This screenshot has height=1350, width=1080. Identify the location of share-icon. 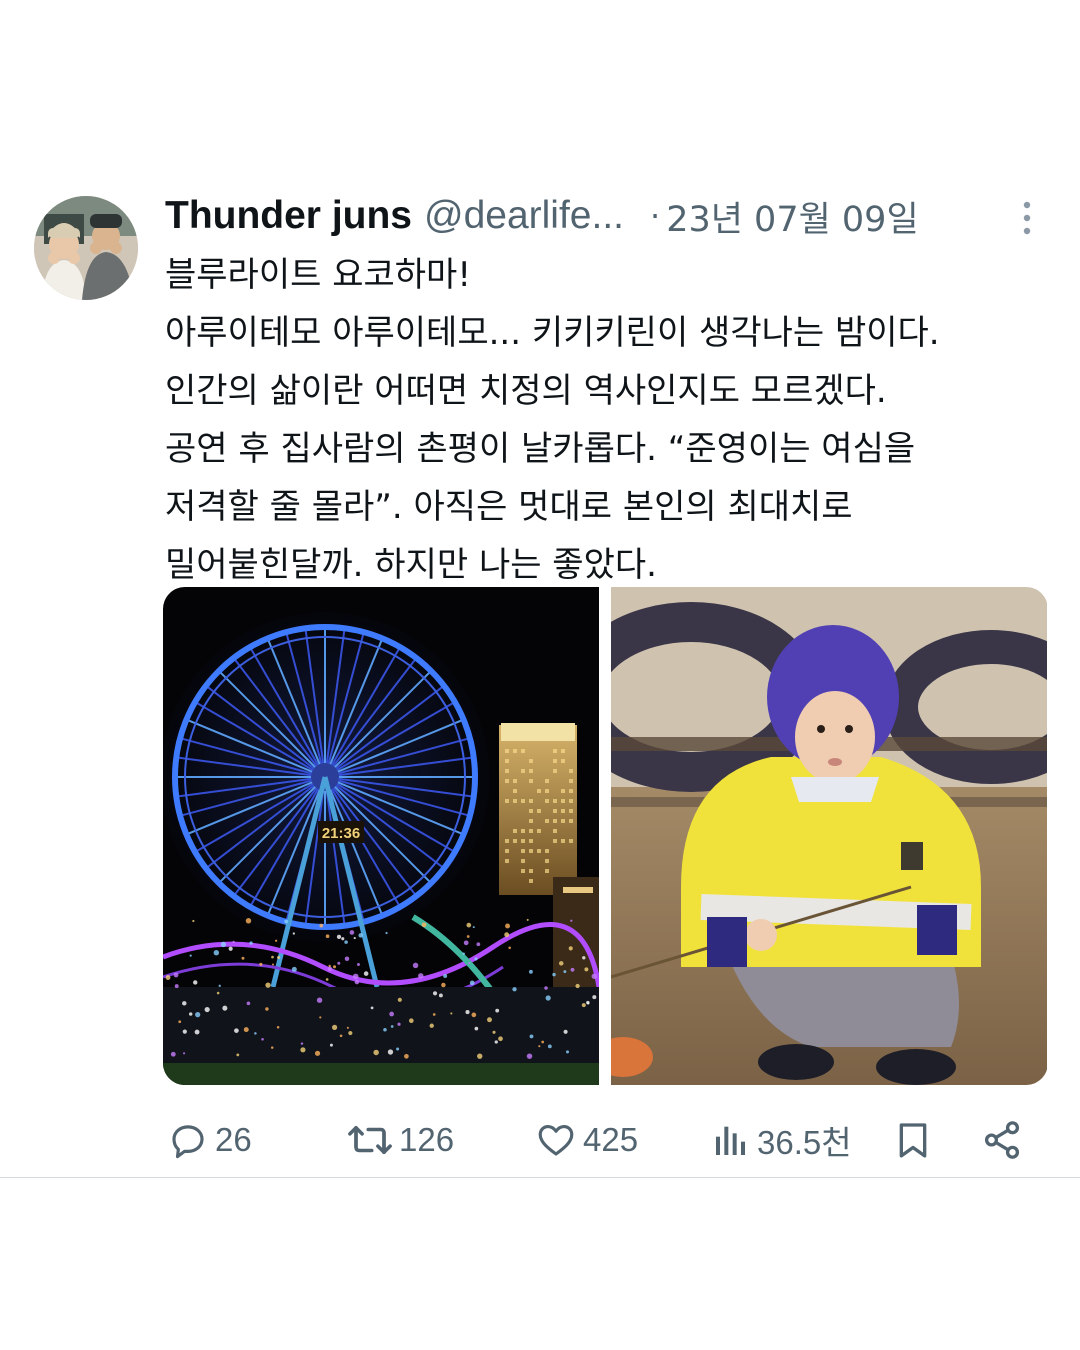
(1002, 1140).